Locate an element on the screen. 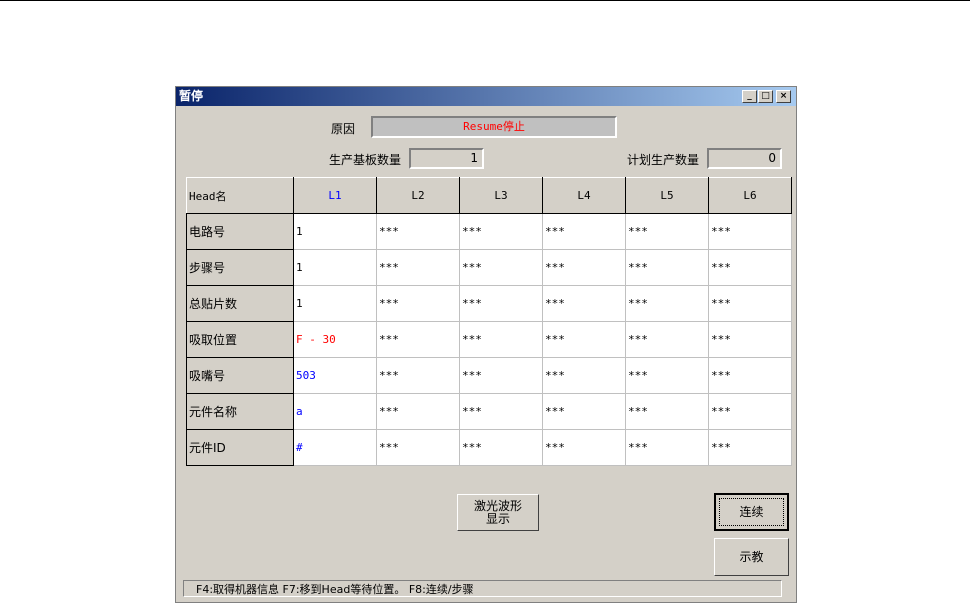 The width and height of the screenshot is (970, 603). row-header: 吸嘴号 is located at coordinates (240, 375).